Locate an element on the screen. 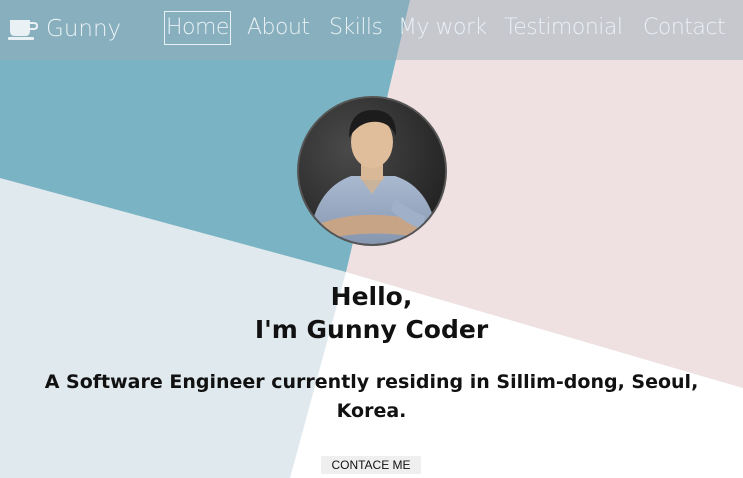 The image size is (743, 478). brand-logo: Gunny is located at coordinates (64, 29).